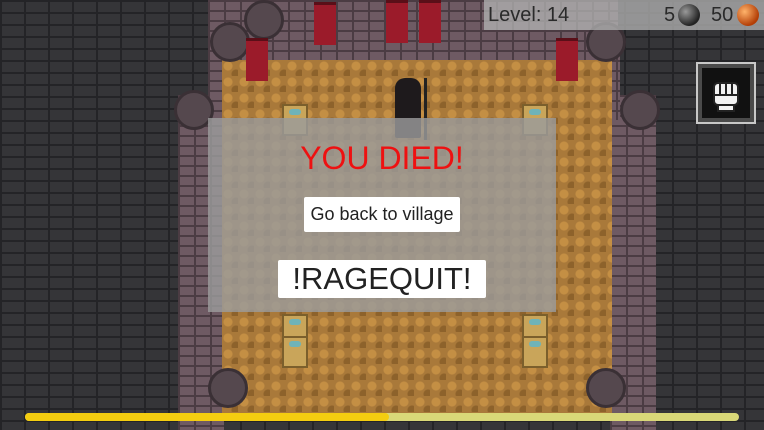 This screenshot has height=430, width=764. I want to click on you-died-title: YOU DIED!, so click(382, 158).